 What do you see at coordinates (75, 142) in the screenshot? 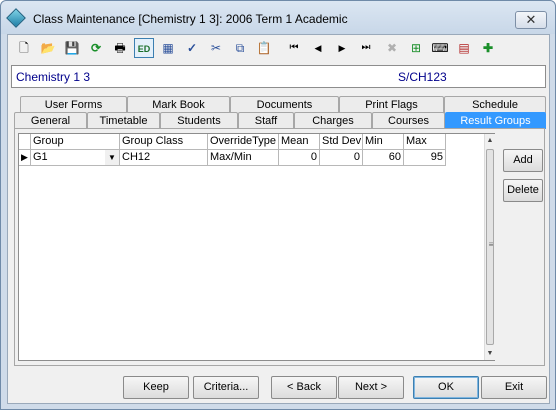
I see `column-header-group: Group` at bounding box center [75, 142].